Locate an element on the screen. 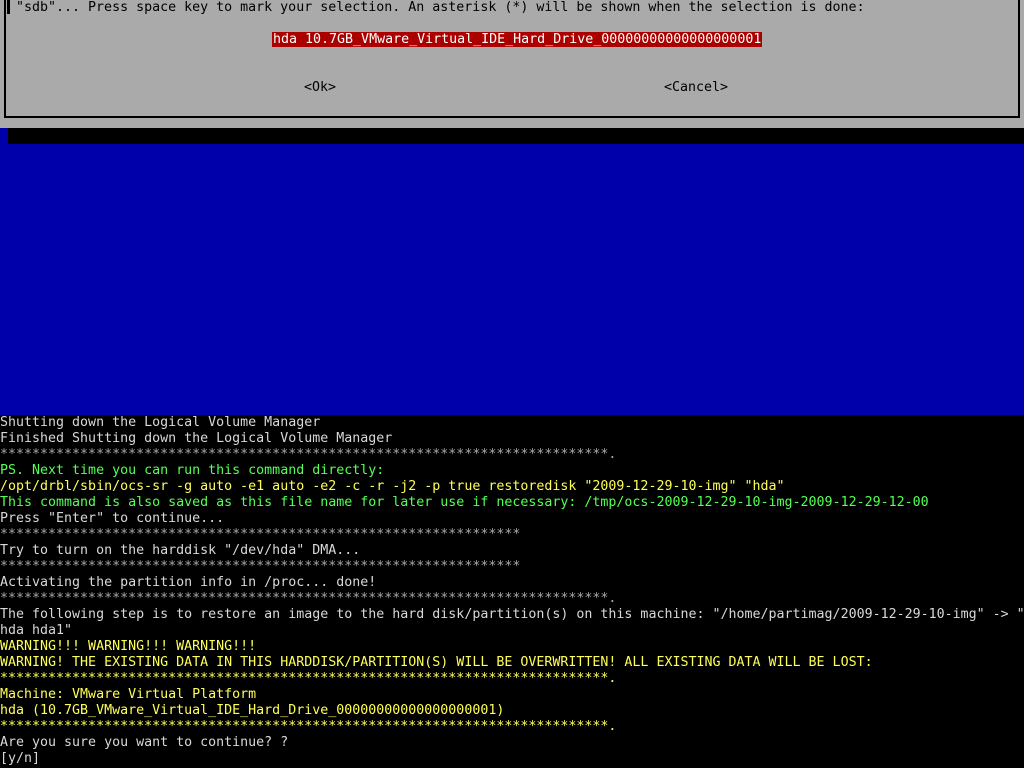  terminal-line: Machine: VMware Virtual Platform is located at coordinates (128, 694).